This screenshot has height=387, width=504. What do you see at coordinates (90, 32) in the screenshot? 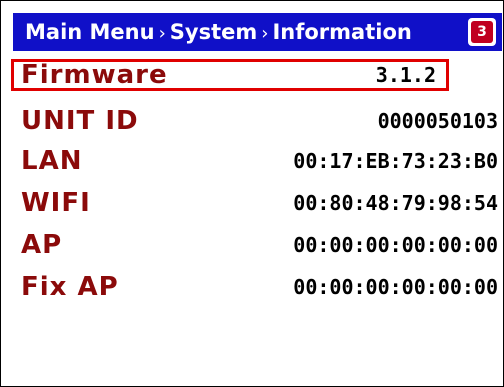
I see `breadcrumb-main-menu: Main Menu` at bounding box center [90, 32].